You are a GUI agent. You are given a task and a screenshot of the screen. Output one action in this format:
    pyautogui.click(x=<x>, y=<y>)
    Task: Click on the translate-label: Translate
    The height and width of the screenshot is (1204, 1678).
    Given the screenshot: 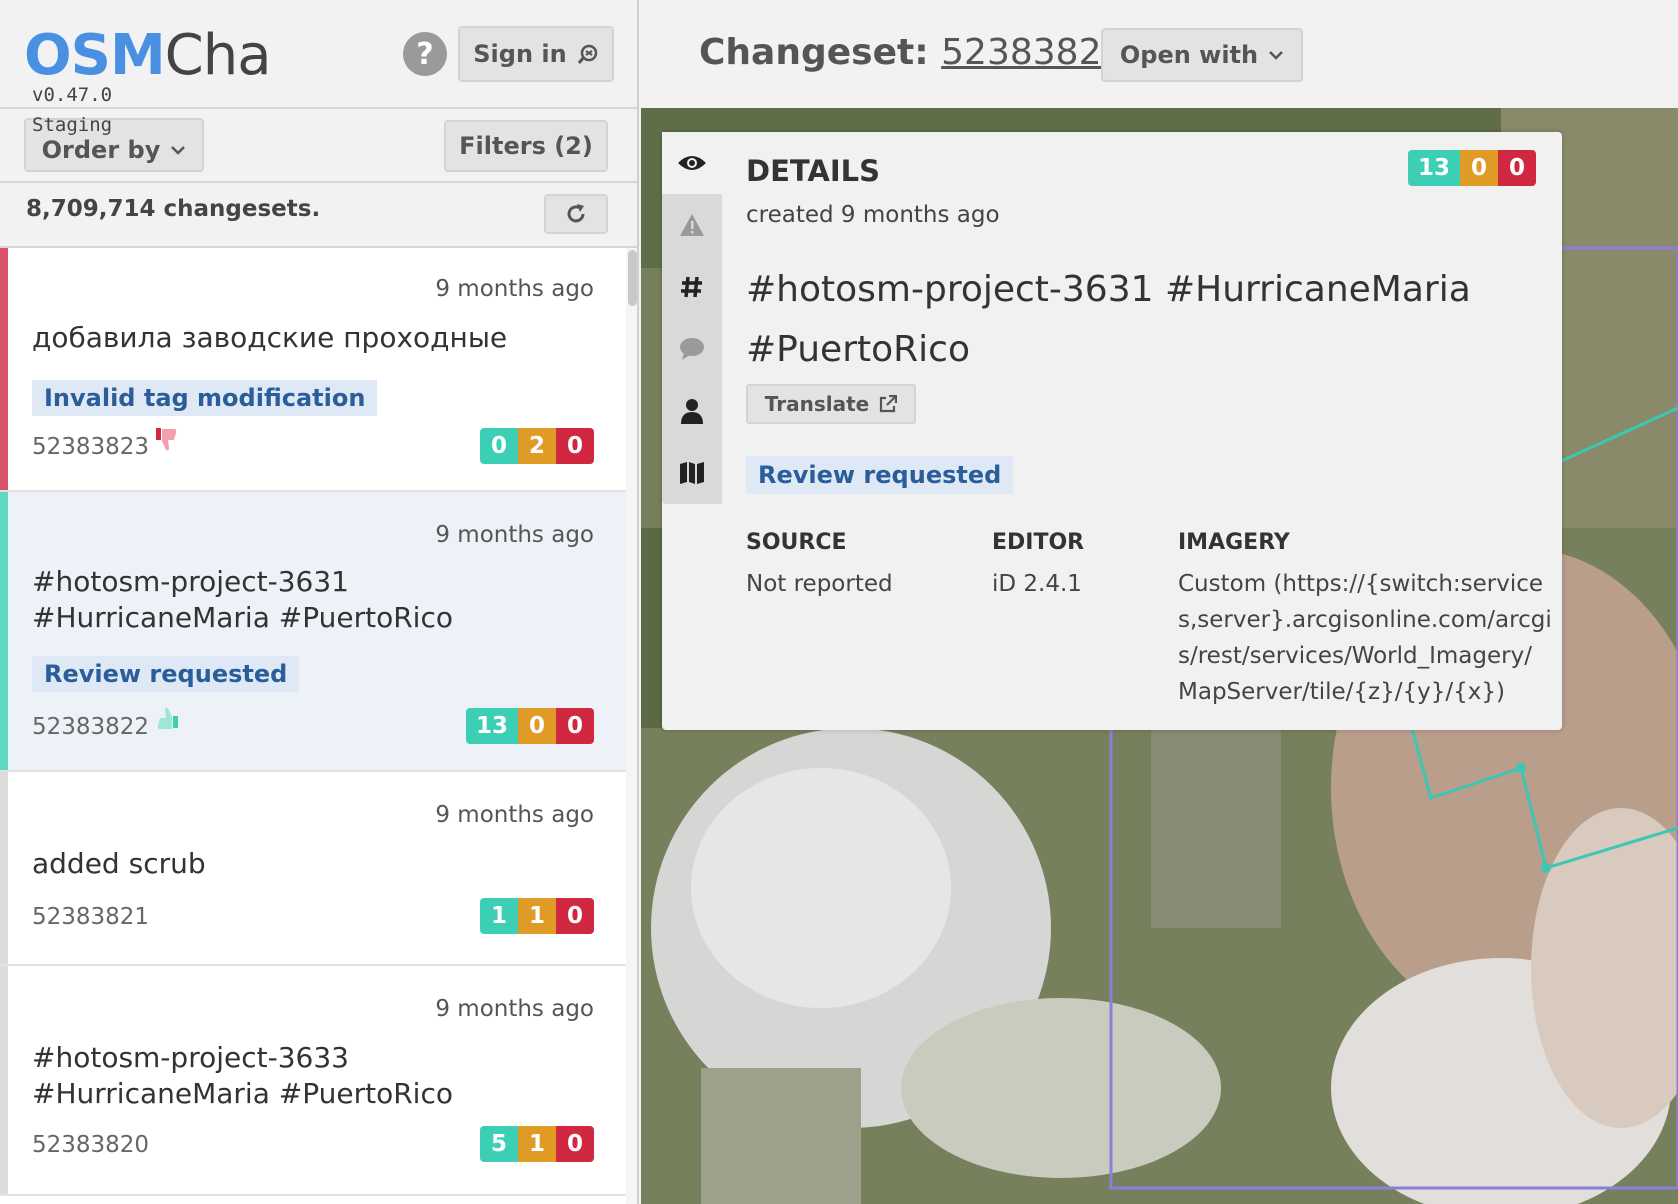 What is the action you would take?
    pyautogui.click(x=817, y=404)
    